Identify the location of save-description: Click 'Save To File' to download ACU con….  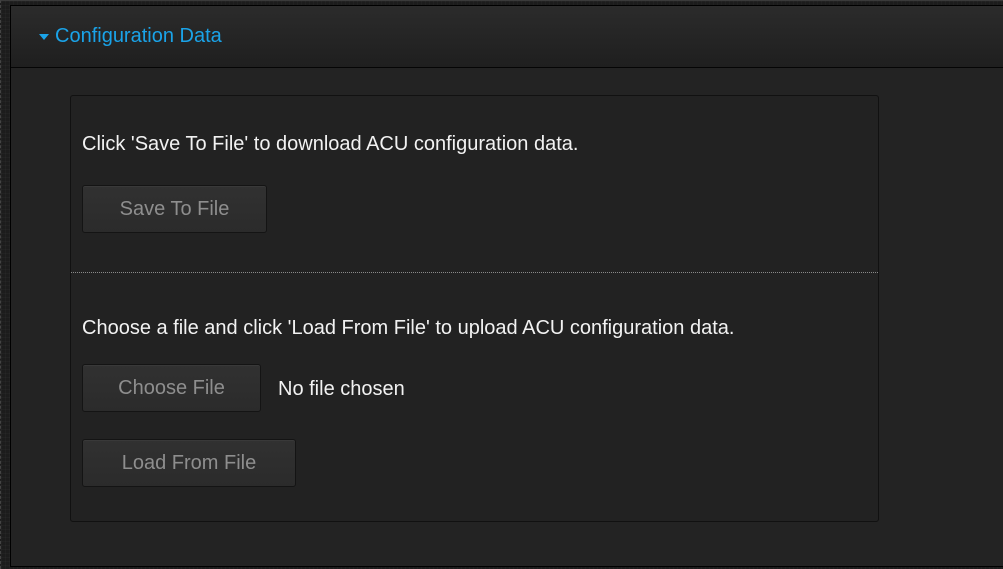
(330, 144).